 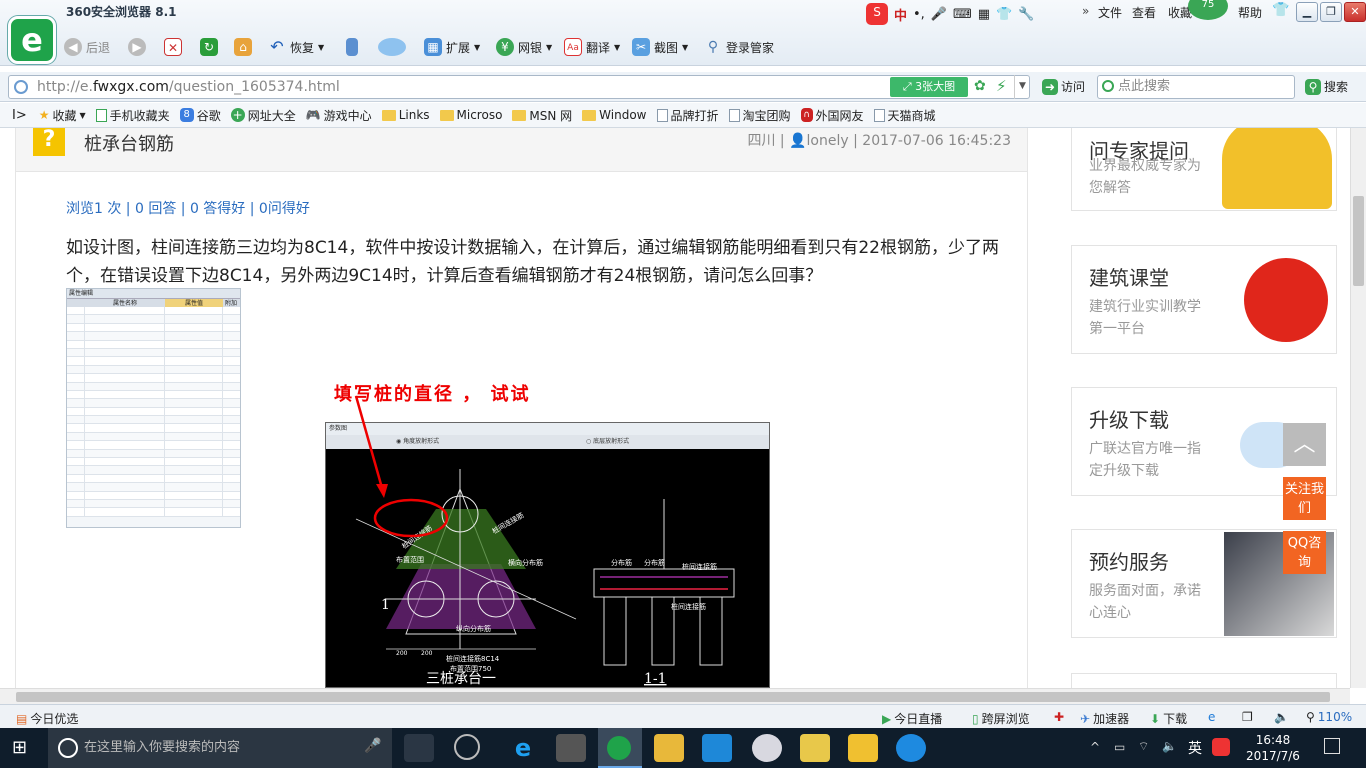 I want to click on today-live: ▶ 今日直播, so click(x=912, y=718).